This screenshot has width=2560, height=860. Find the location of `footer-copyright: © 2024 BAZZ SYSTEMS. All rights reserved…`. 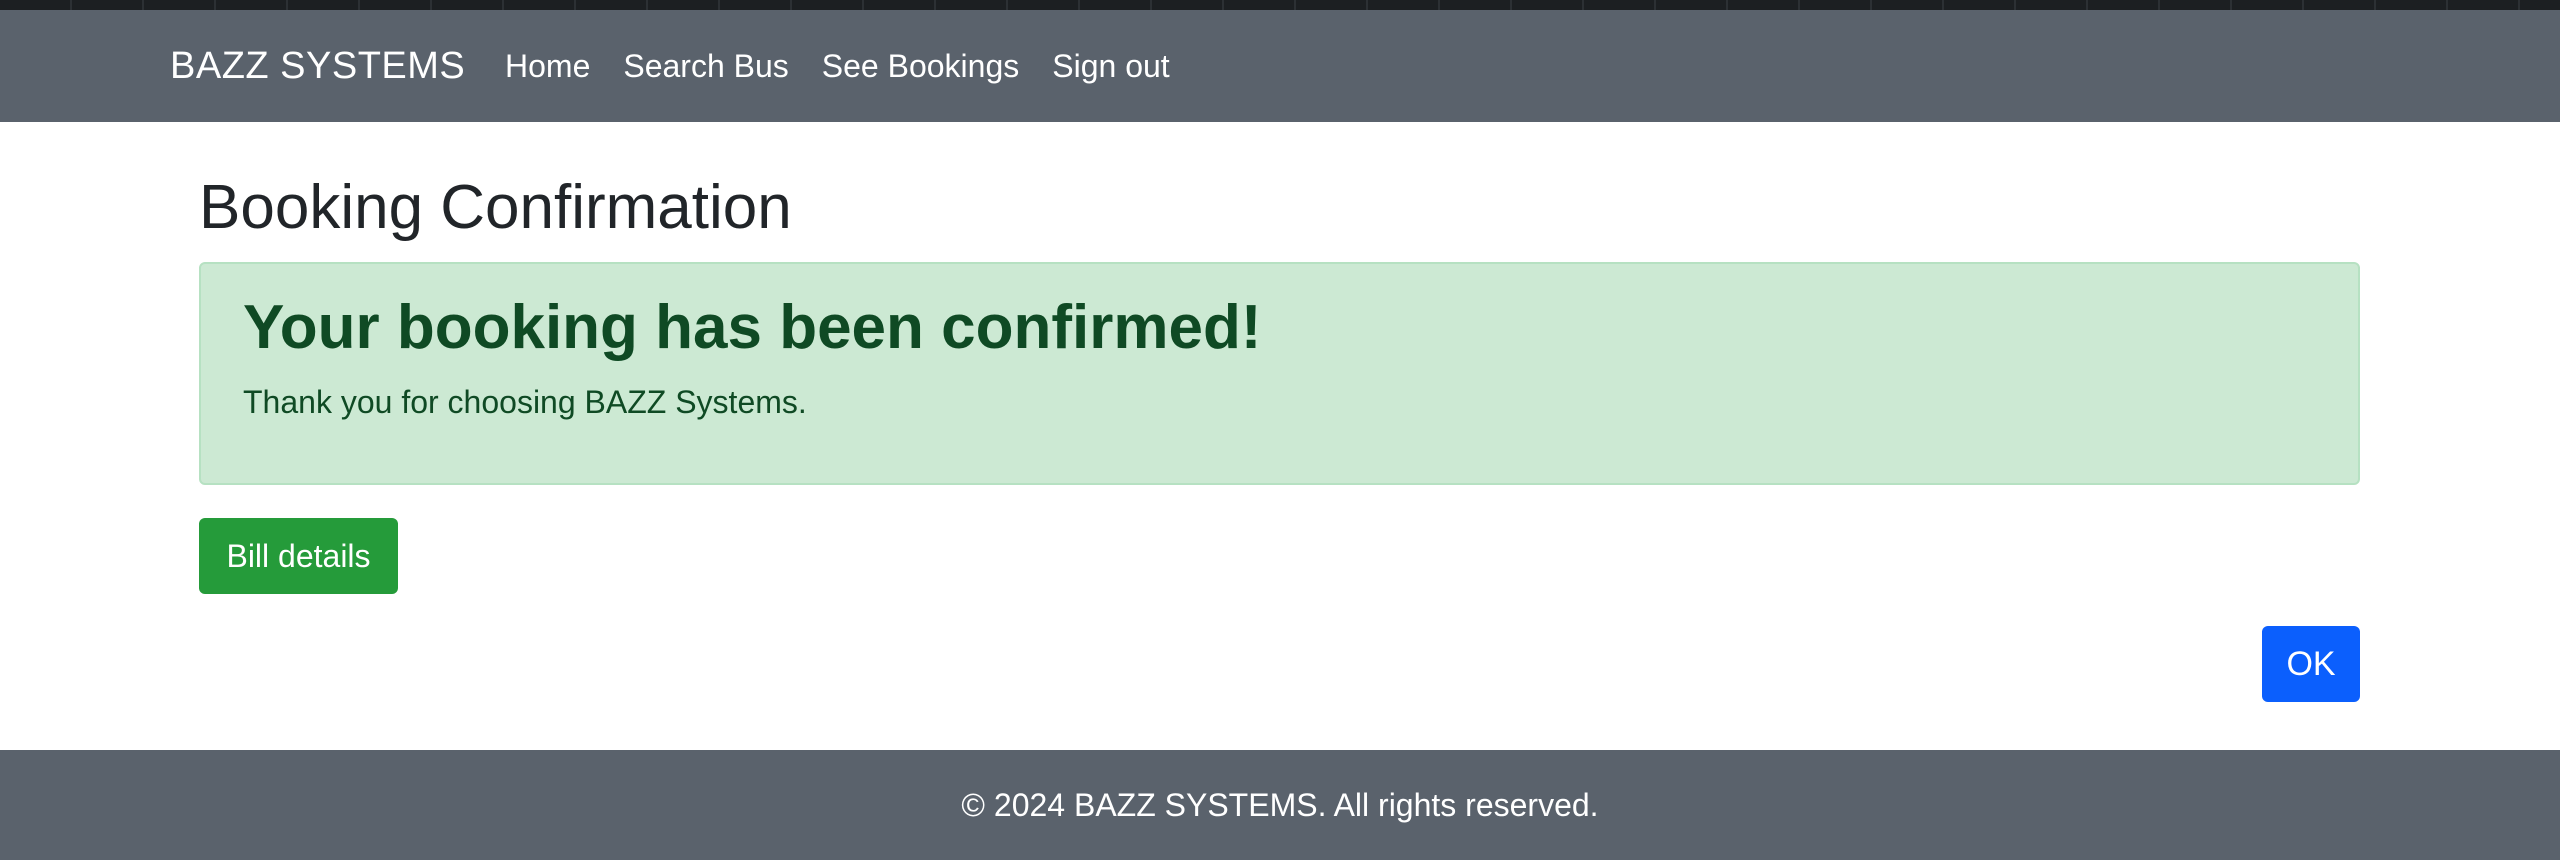

footer-copyright: © 2024 BAZZ SYSTEMS. All rights reserved… is located at coordinates (1280, 804).